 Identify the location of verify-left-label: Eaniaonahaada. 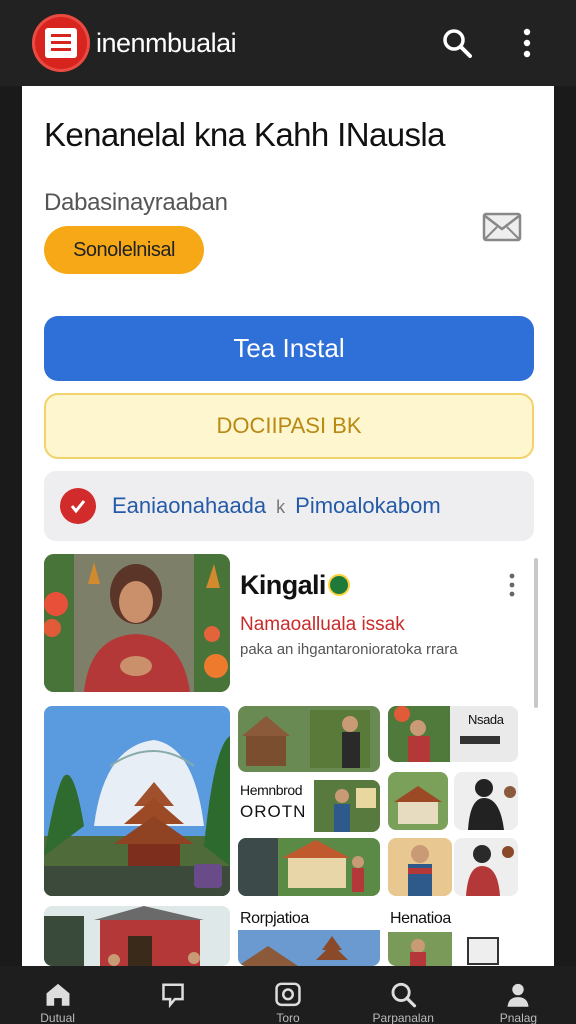
(189, 505).